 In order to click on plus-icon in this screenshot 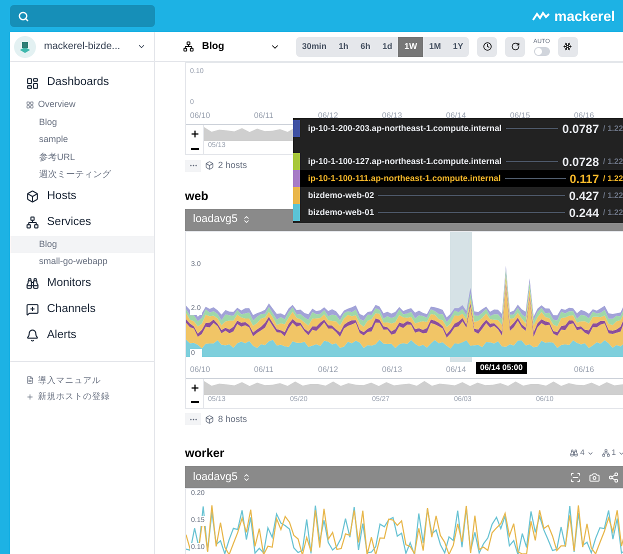, I will do `click(30, 396)`.